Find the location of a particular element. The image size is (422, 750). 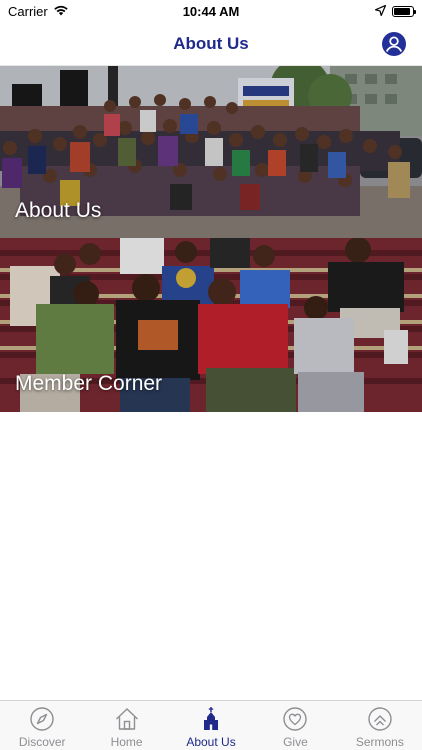

battery-icon is located at coordinates (404, 11).